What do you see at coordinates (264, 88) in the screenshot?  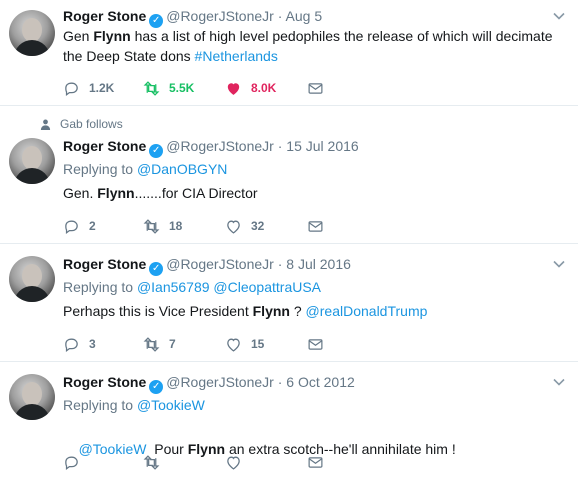 I see `like-count: 8.0K` at bounding box center [264, 88].